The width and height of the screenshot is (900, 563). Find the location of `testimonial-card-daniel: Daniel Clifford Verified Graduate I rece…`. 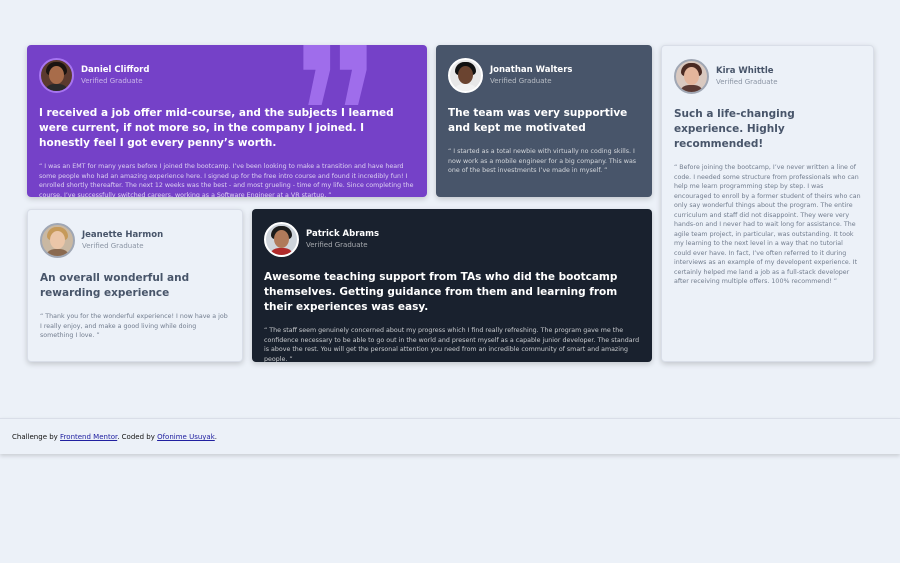

testimonial-card-daniel: Daniel Clifford Verified Graduate I rece… is located at coordinates (227, 121).